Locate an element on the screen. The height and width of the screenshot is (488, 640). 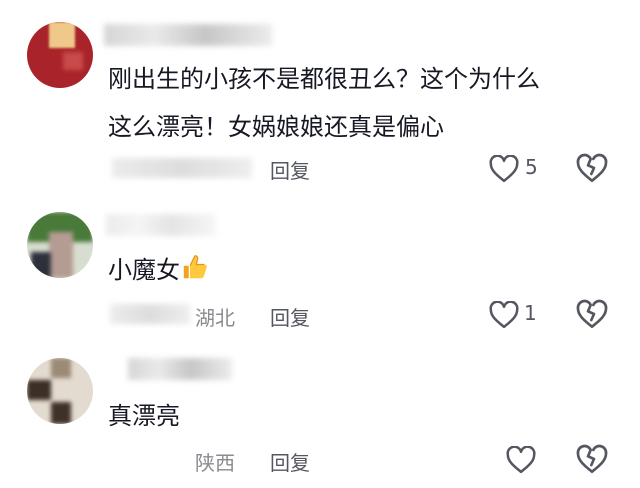
comment-text: 真漂亮 is located at coordinates (144, 416).